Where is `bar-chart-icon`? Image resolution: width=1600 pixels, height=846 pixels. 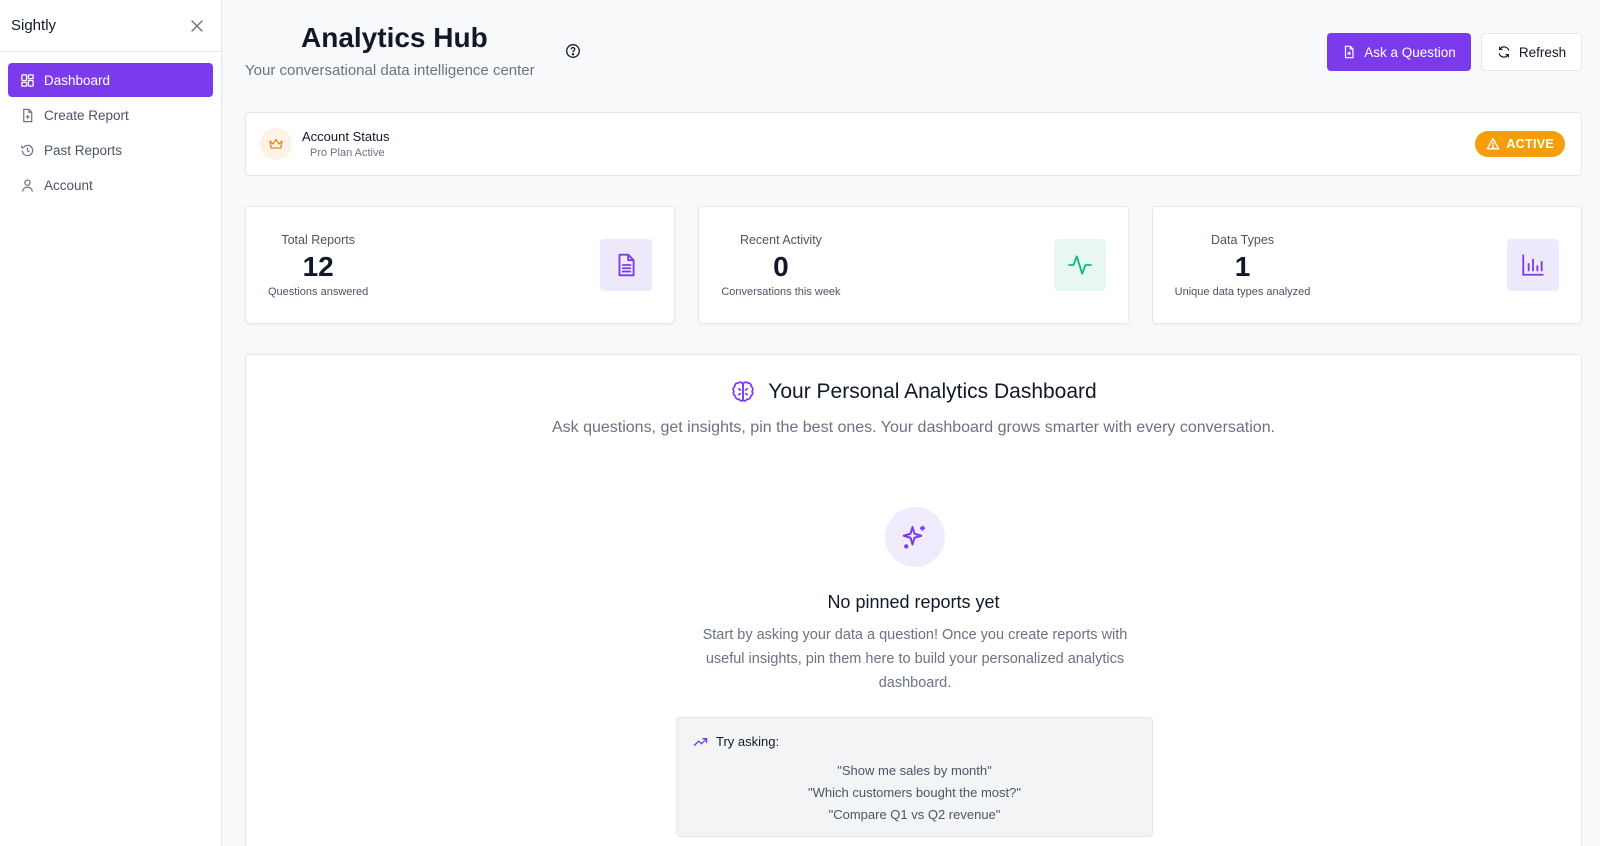
bar-chart-icon is located at coordinates (1533, 265).